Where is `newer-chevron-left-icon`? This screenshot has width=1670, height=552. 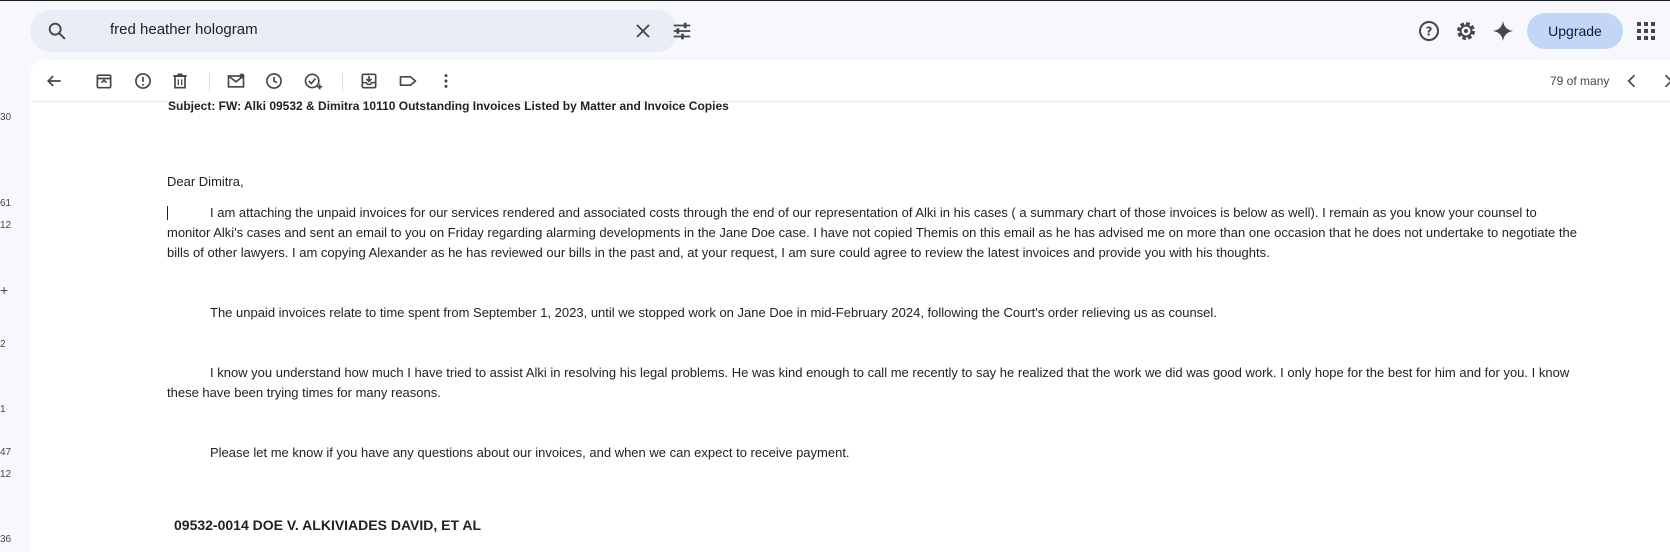 newer-chevron-left-icon is located at coordinates (1632, 81).